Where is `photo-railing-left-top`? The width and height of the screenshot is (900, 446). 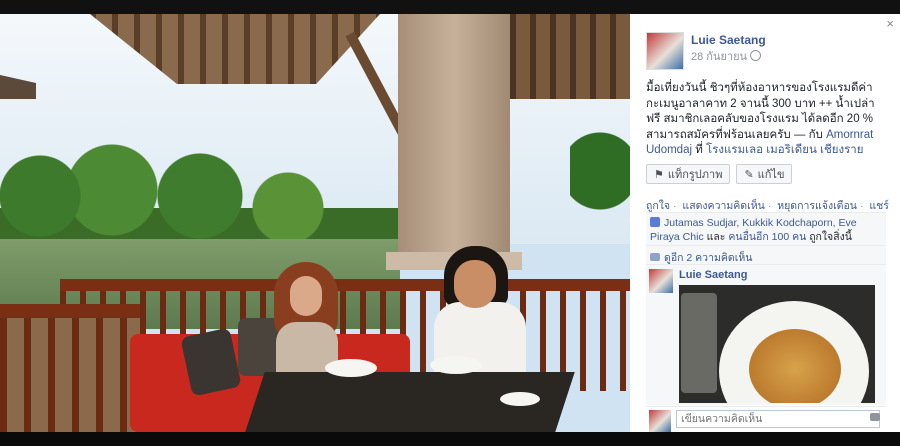 photo-railing-left-top is located at coordinates (70, 311).